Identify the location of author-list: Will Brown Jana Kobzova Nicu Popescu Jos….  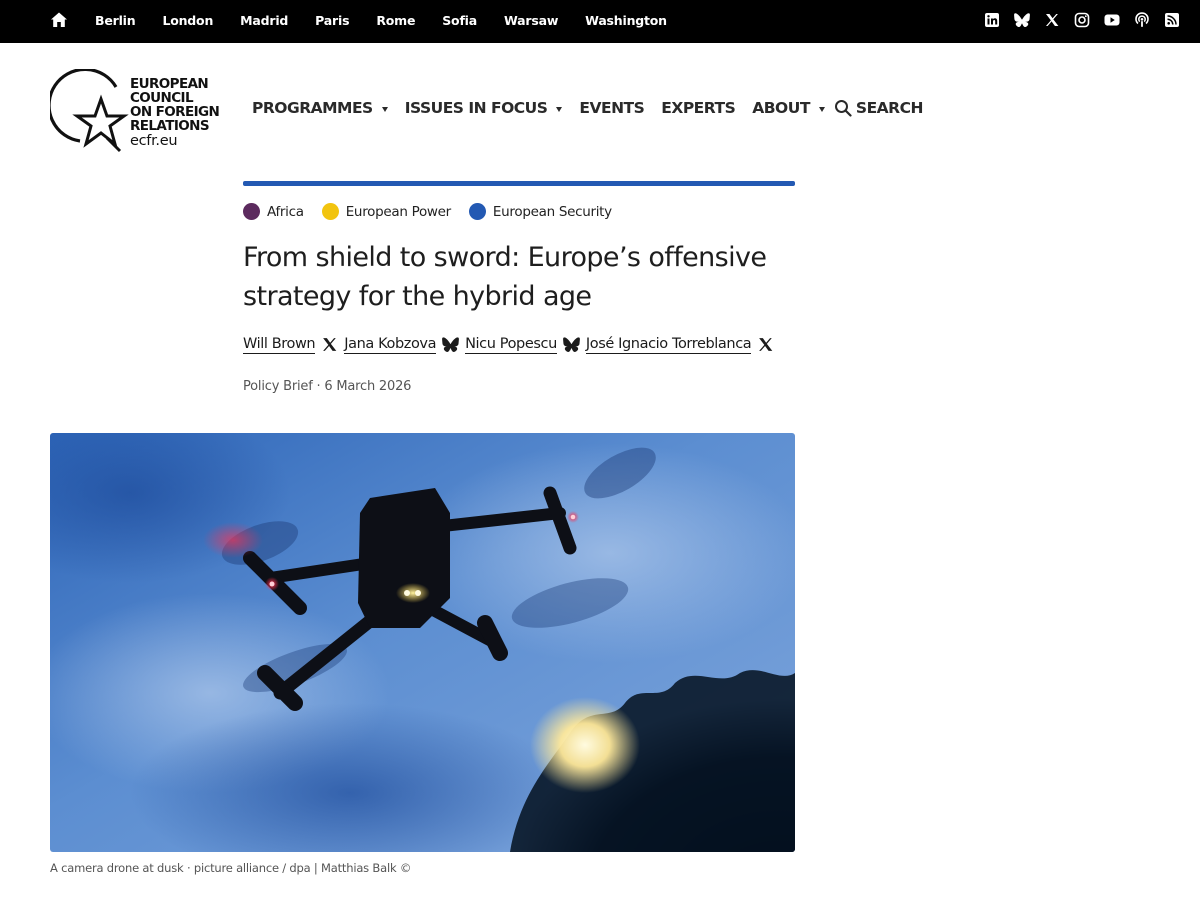
(511, 344).